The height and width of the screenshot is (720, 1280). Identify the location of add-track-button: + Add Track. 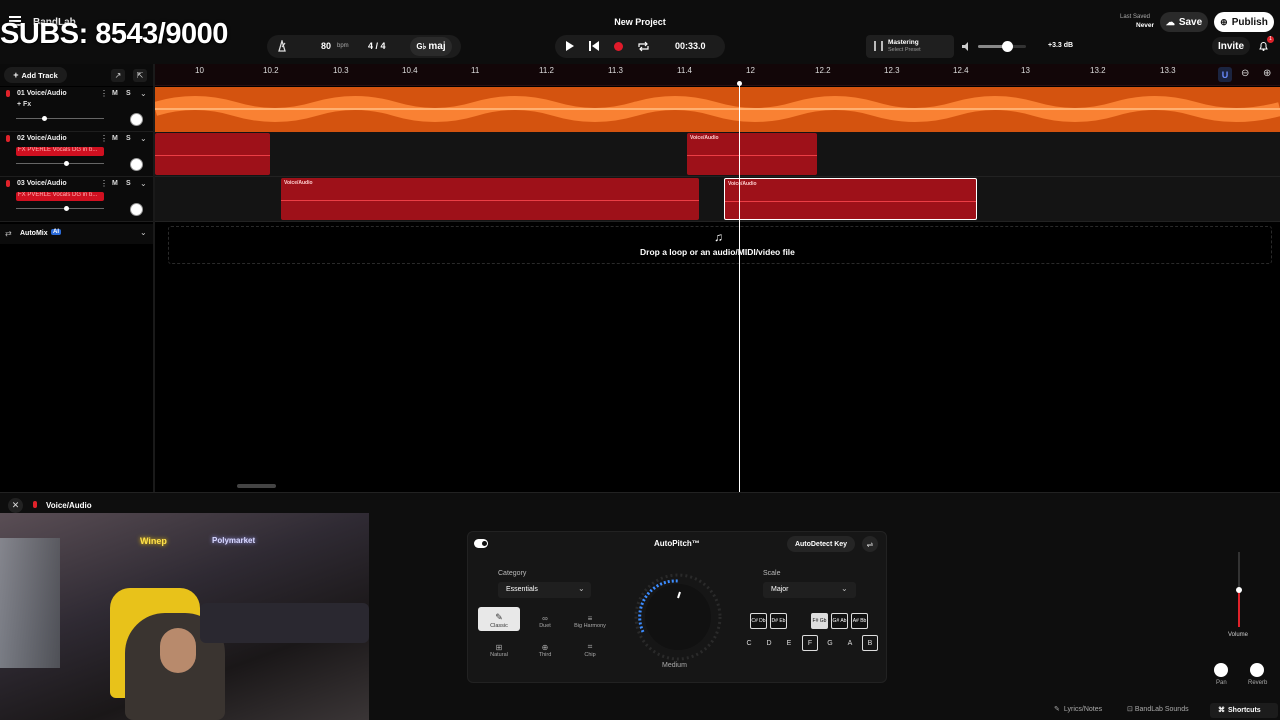
(35, 75).